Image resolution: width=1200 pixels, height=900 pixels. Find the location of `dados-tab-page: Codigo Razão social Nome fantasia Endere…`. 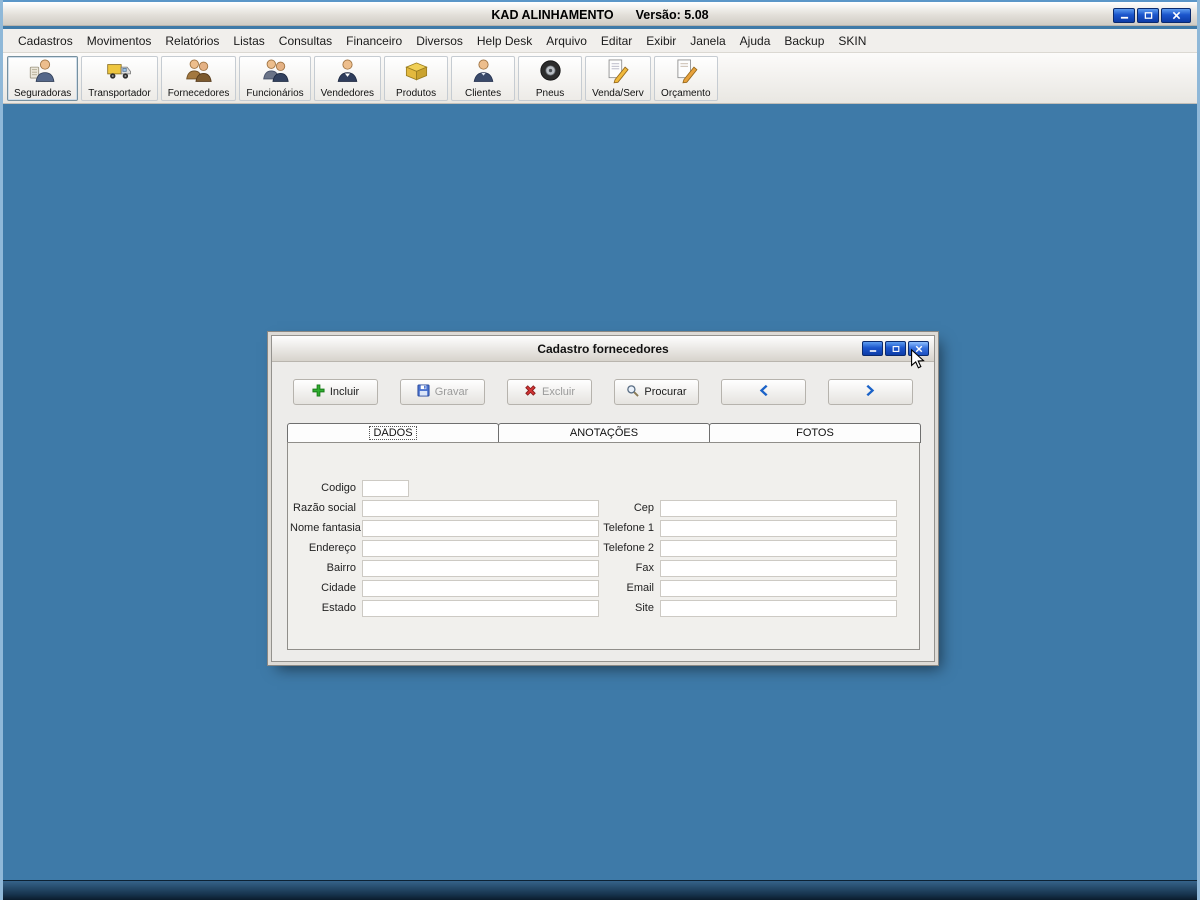

dados-tab-page: Codigo Razão social Nome fantasia Endere… is located at coordinates (603, 546).